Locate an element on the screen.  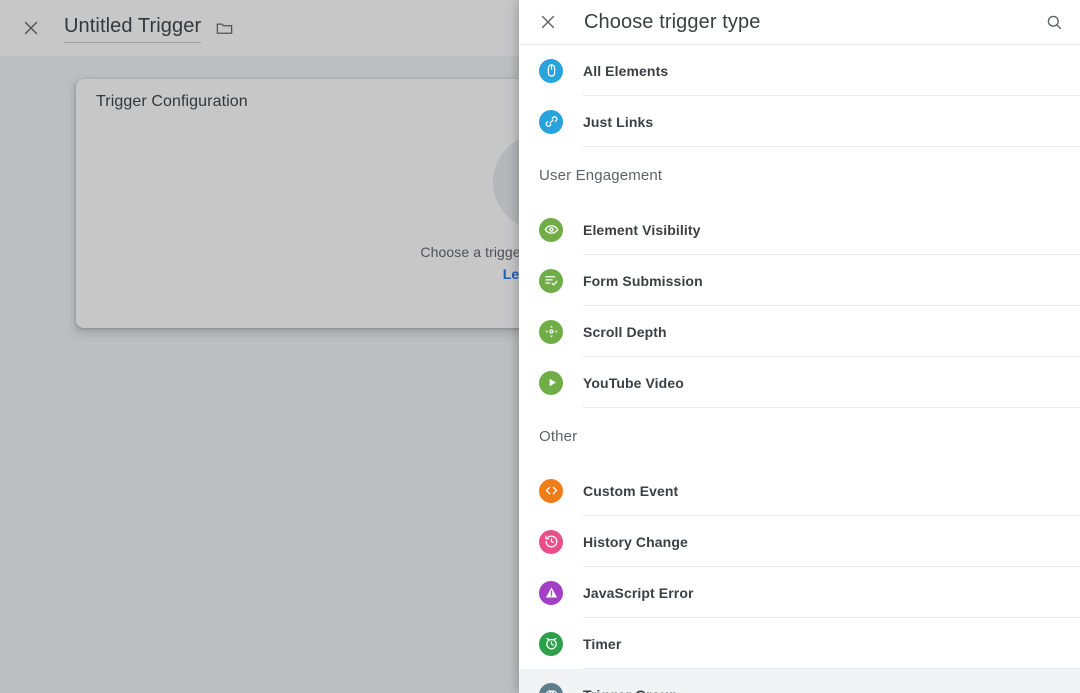
trigger-type-label: Timer is located at coordinates (602, 643).